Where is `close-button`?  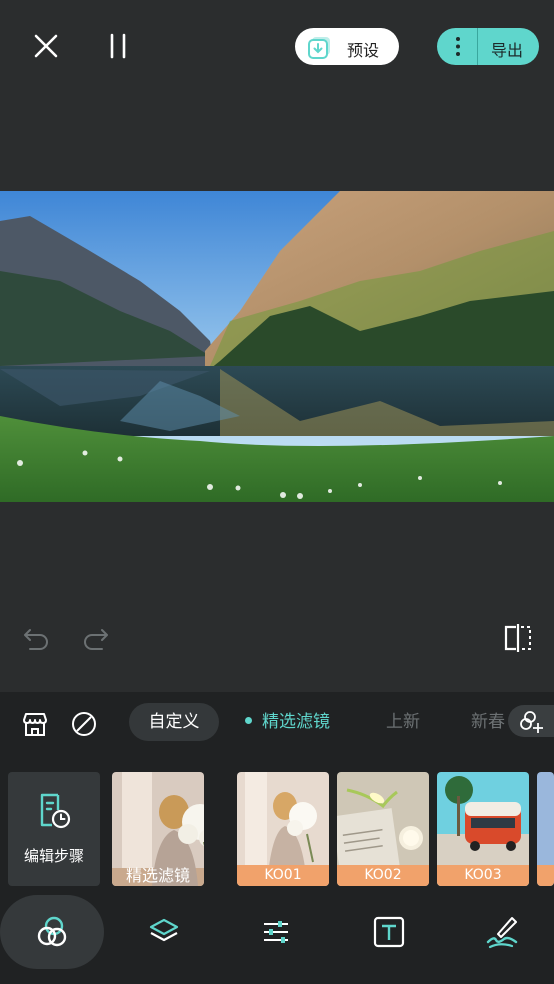 close-button is located at coordinates (46, 46).